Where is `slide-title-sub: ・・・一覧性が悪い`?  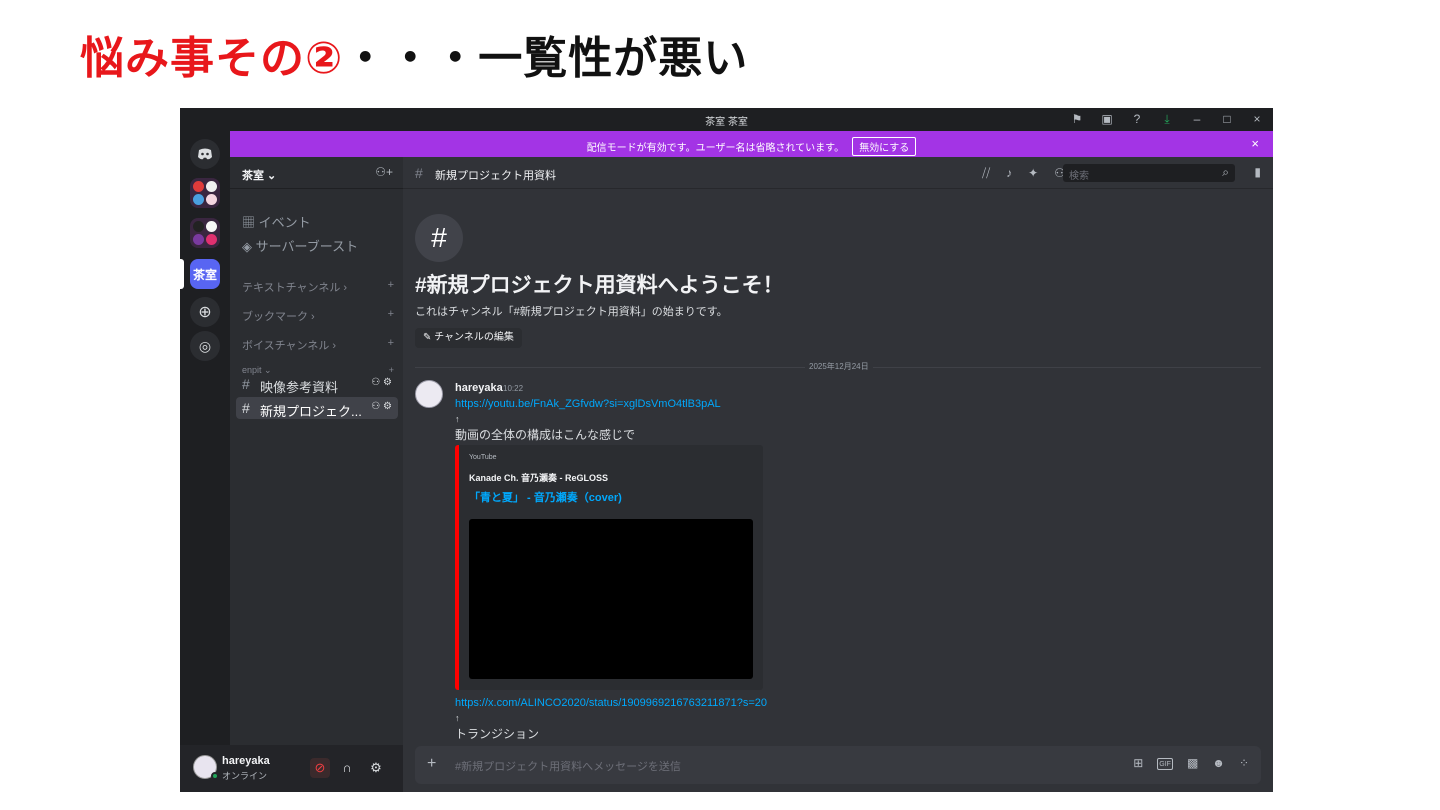
slide-title-sub: ・・・一覧性が悪い is located at coordinates (546, 58).